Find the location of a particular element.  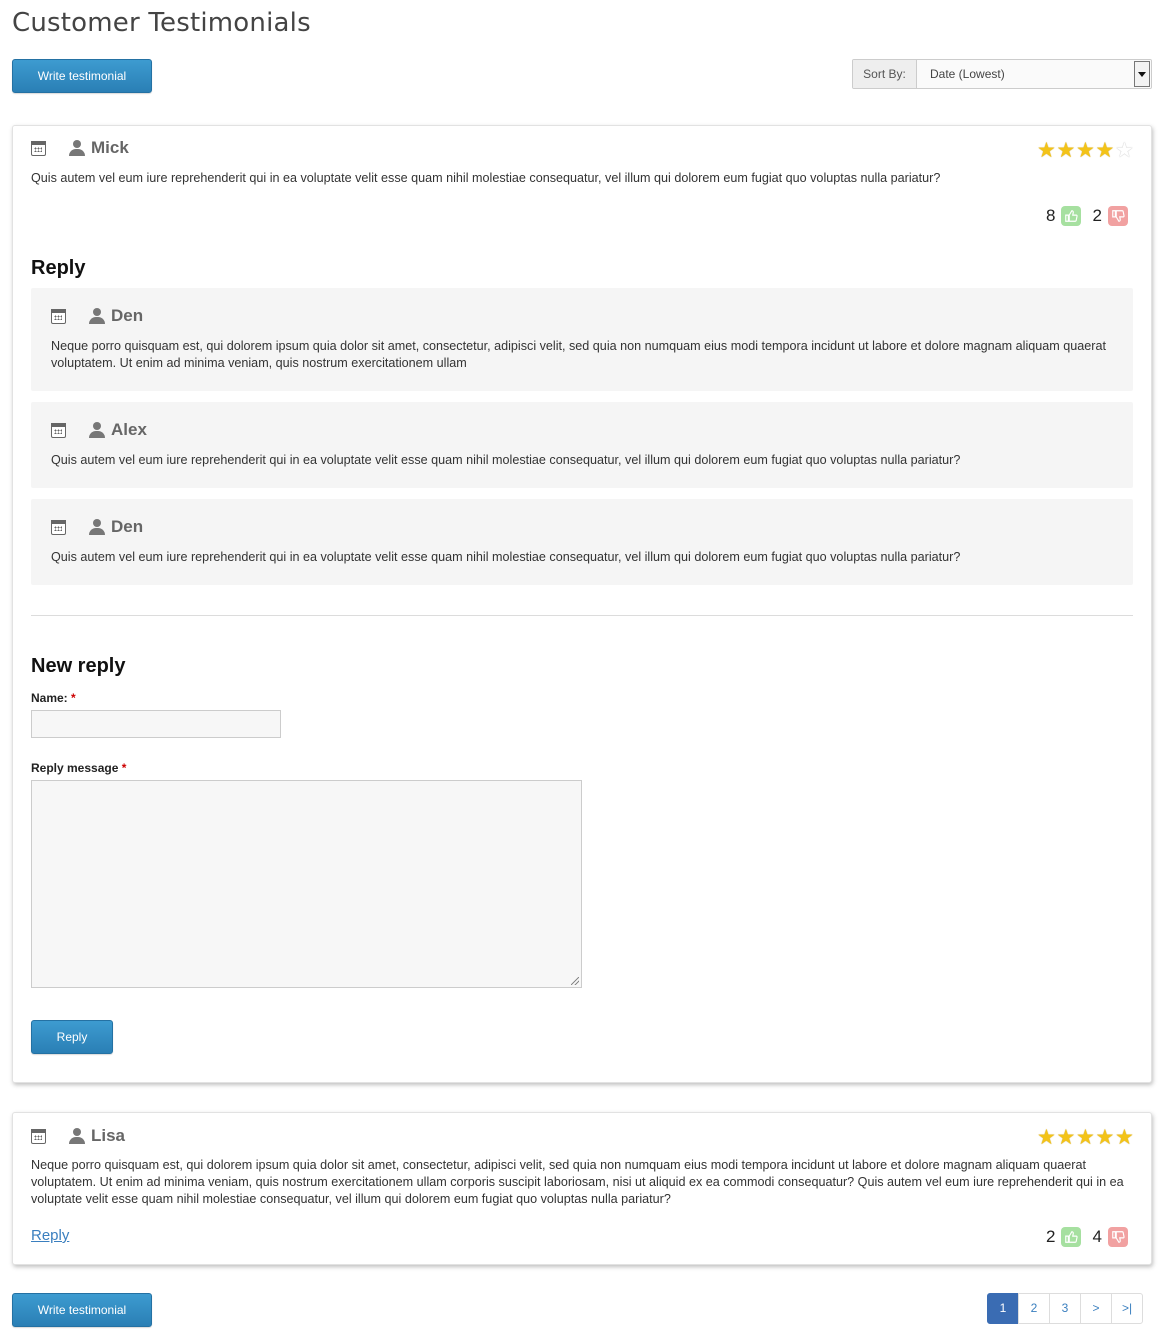

page-3-button: 3 is located at coordinates (1065, 1308).